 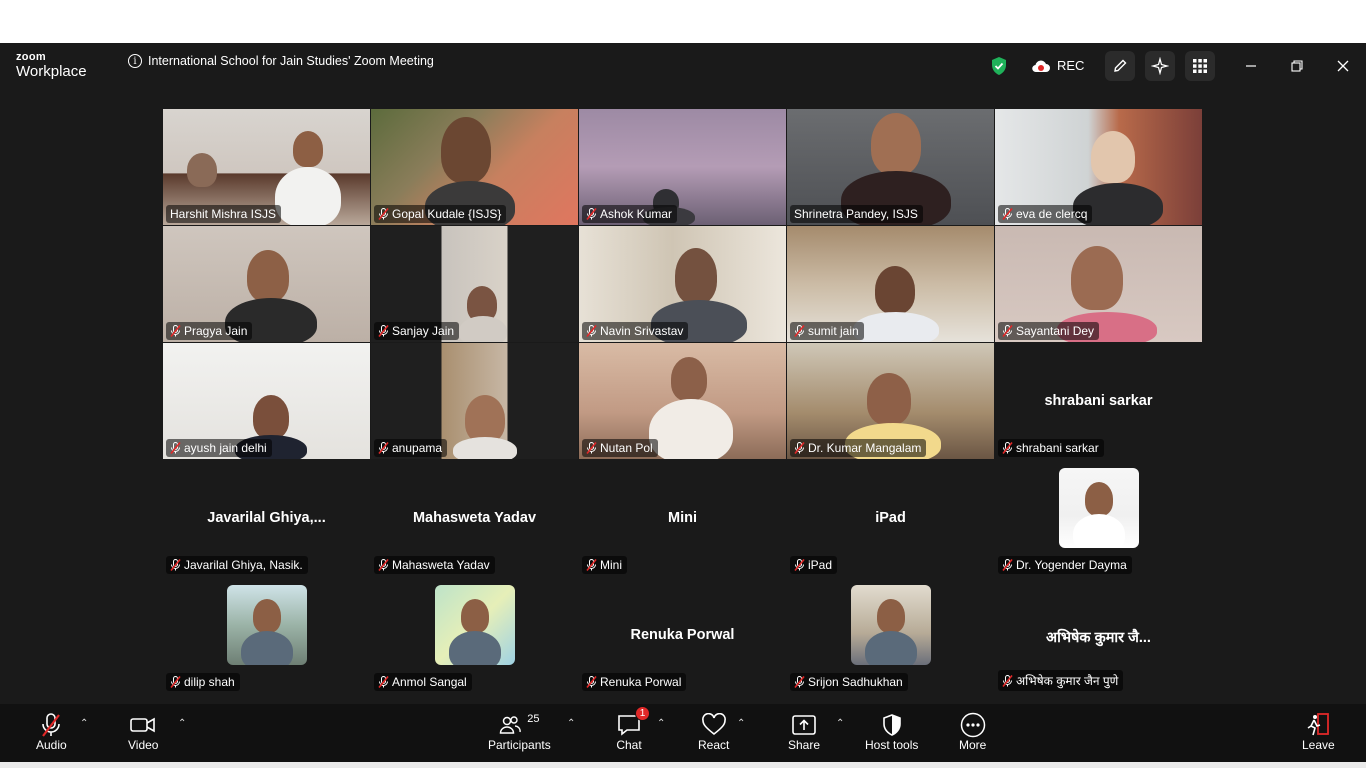 I want to click on participant-name: Ashok Kumar, so click(x=636, y=214).